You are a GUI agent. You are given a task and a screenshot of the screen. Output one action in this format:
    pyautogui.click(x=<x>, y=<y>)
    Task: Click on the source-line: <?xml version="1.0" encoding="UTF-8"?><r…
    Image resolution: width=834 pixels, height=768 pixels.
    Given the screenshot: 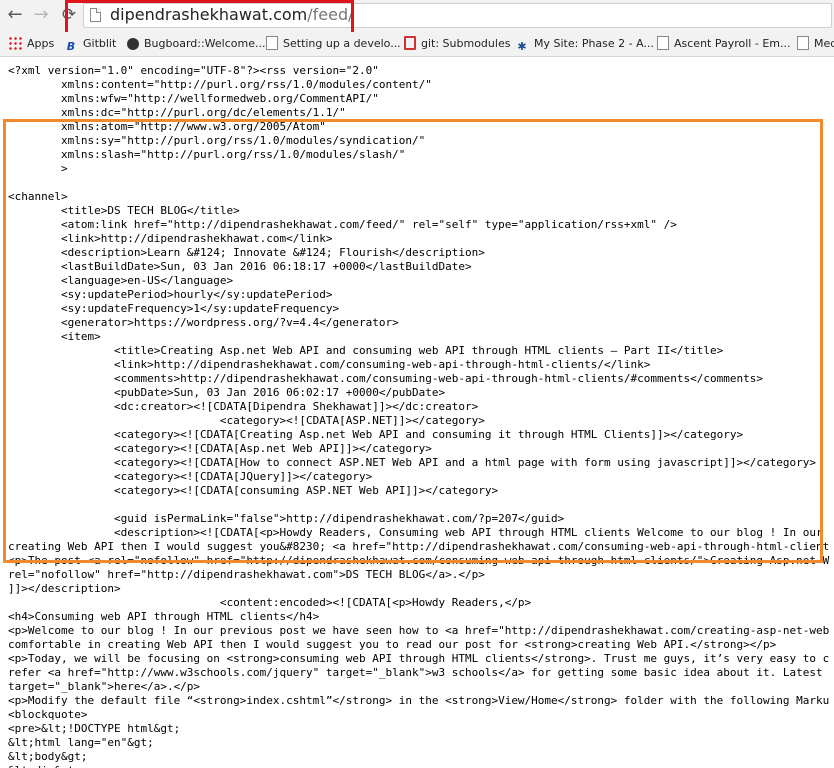 What is the action you would take?
    pyautogui.click(x=193, y=70)
    